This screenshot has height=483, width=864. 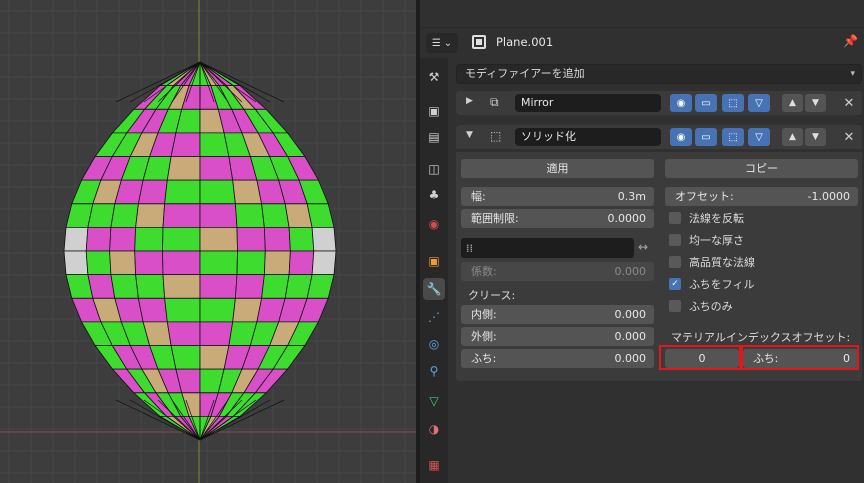 I want to click on thickness-value: 0.3m, so click(x=631, y=196).